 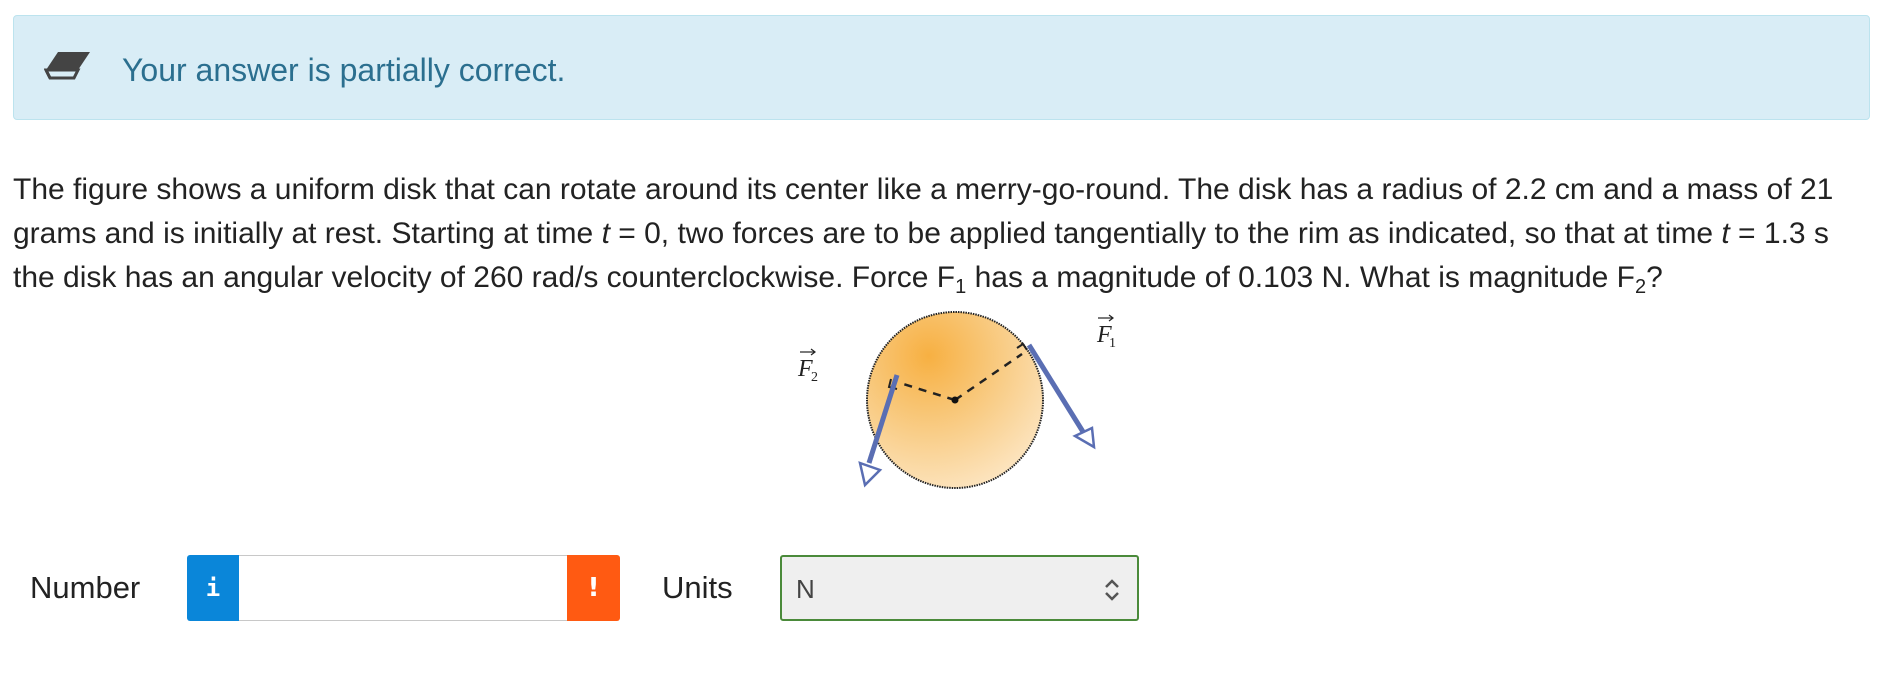 I want to click on info-button: i, so click(x=213, y=588).